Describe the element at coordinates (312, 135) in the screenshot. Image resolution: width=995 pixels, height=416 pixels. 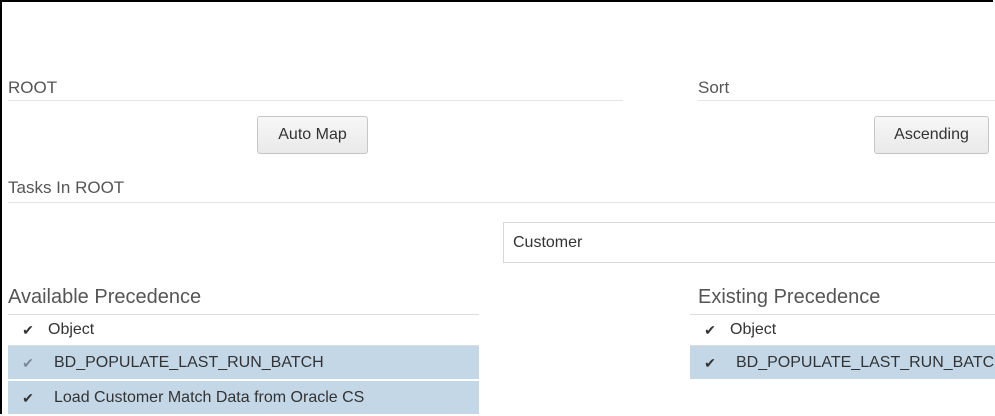
I see `auto-map-button: Auto Map` at that location.